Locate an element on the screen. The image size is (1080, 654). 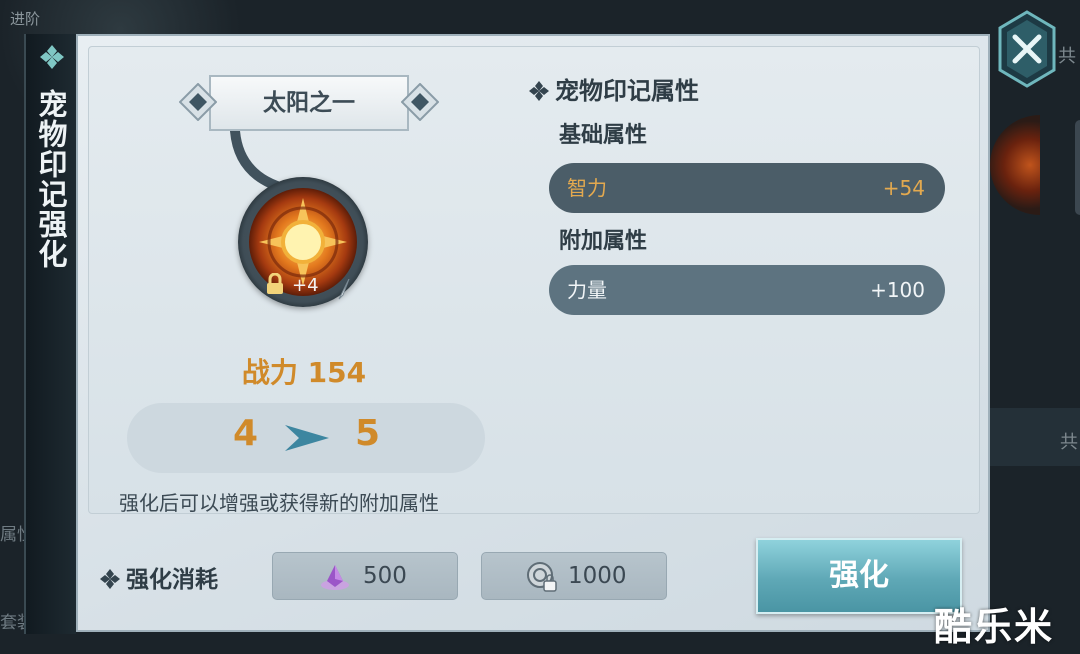
cost-title: 强化消耗 is located at coordinates (159, 577).